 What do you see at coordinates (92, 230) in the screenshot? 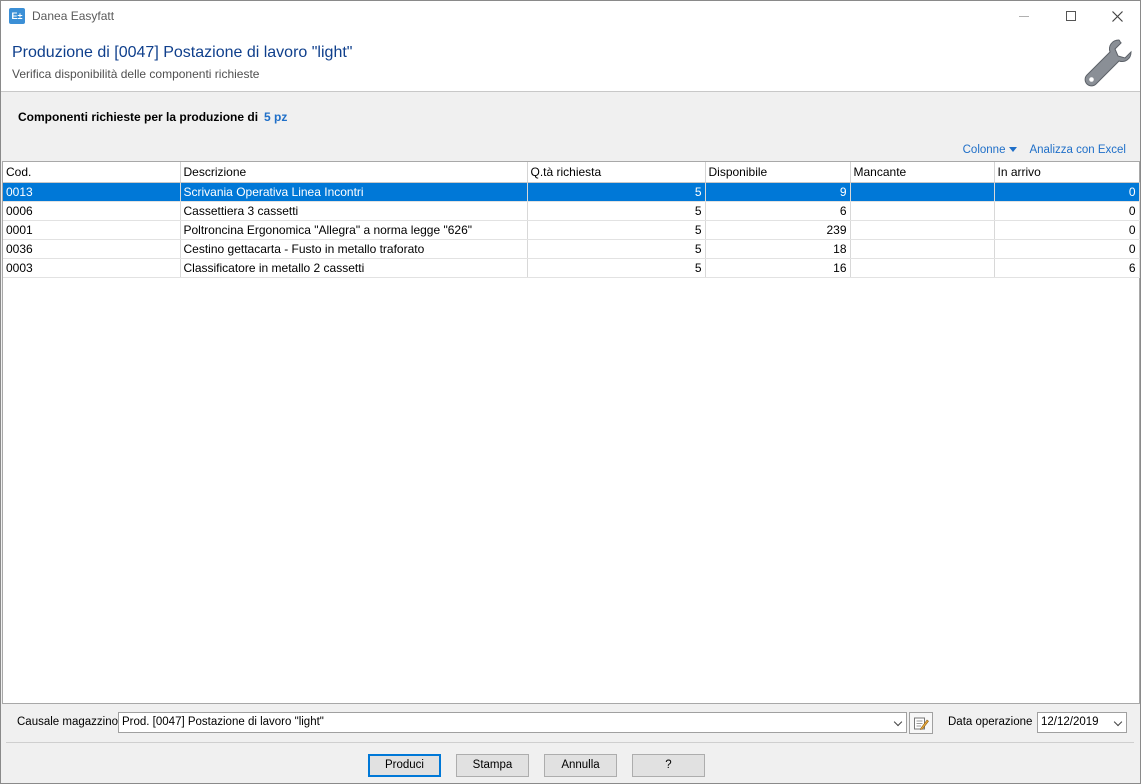
I see `cell-cod: 0001` at bounding box center [92, 230].